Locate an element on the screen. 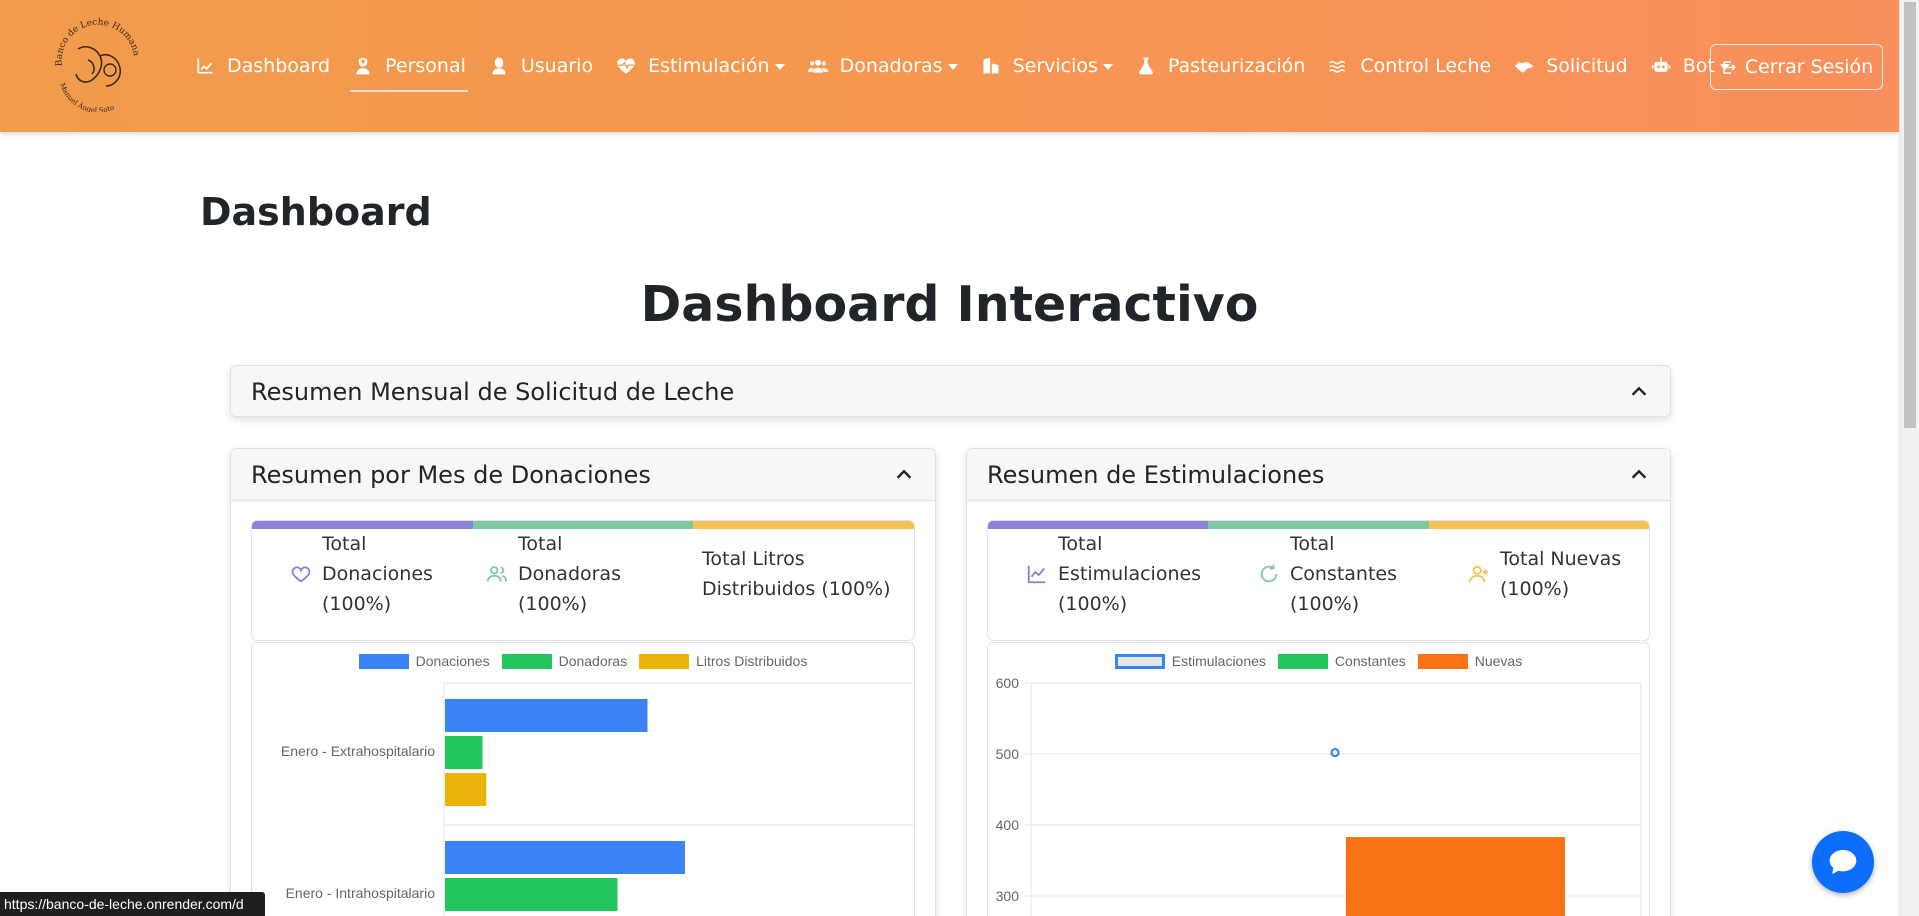 Image resolution: width=1919 pixels, height=916 pixels. nav-item-donadoras: Donadoras is located at coordinates (882, 66).